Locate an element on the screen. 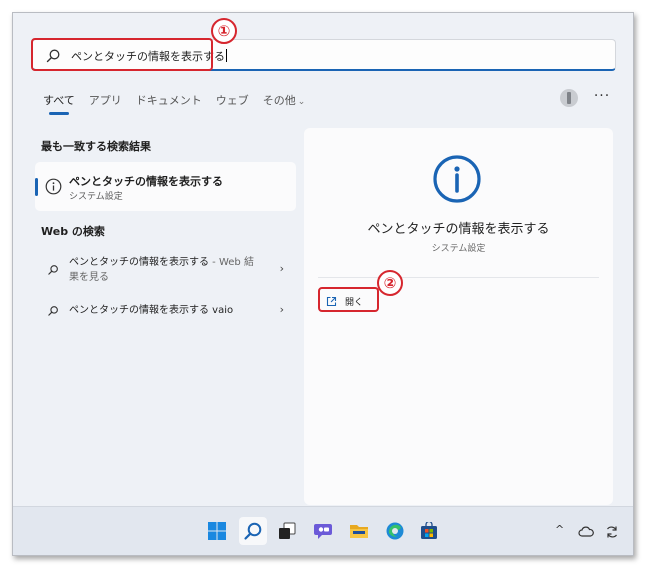 The image size is (646, 567). file-explorer-button is located at coordinates (359, 531).